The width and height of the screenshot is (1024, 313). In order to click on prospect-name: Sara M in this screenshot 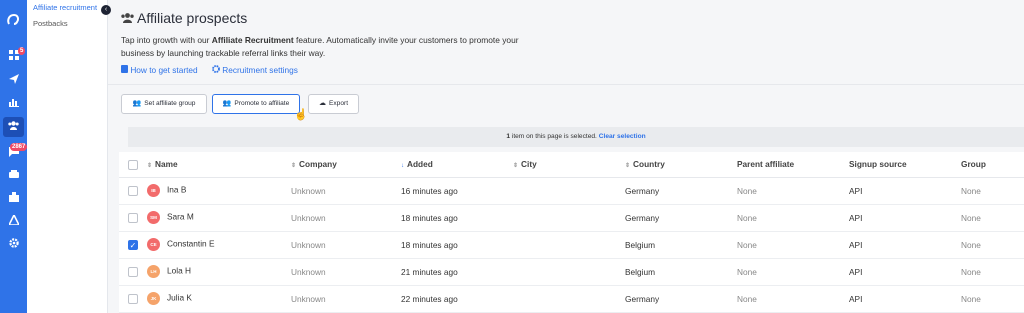, I will do `click(180, 216)`.